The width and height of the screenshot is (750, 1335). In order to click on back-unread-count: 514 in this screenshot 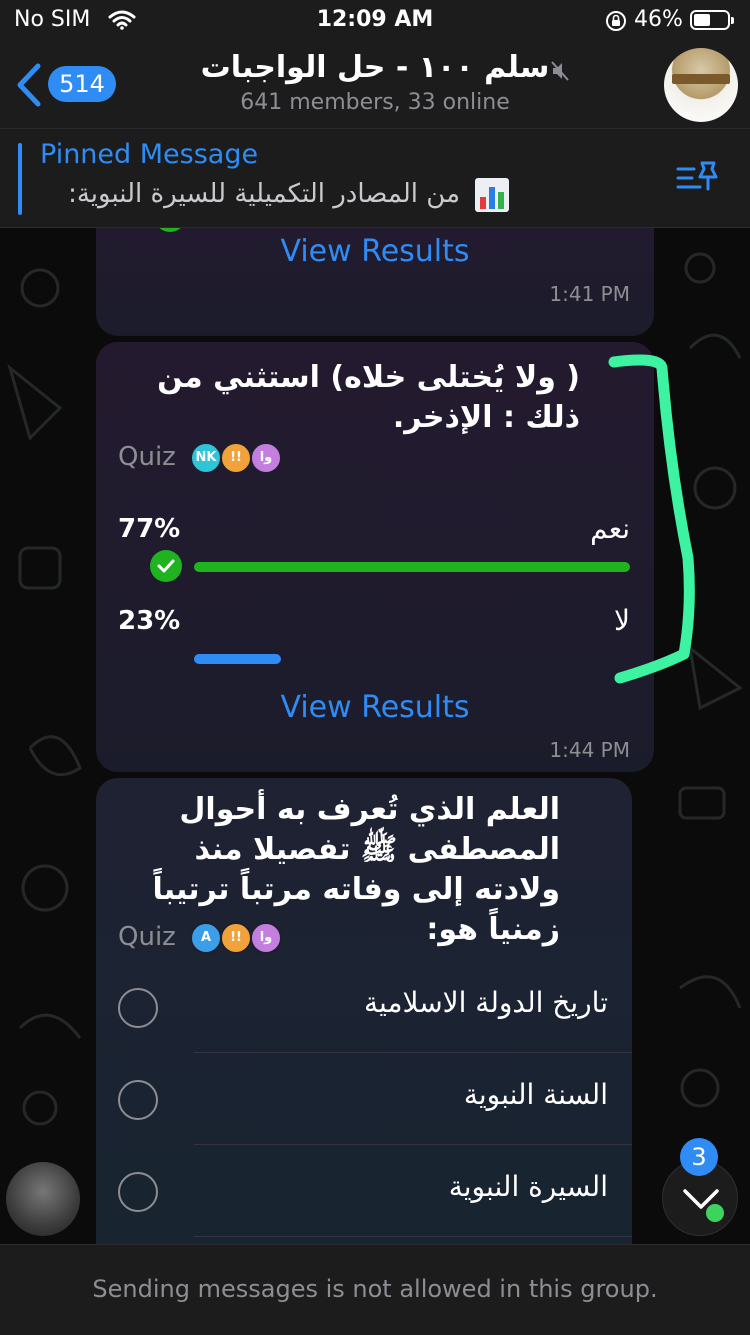, I will do `click(82, 84)`.